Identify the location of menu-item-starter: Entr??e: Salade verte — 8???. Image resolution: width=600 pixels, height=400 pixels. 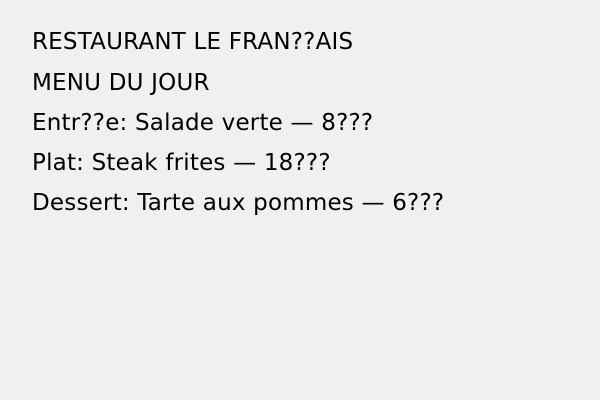
(203, 123).